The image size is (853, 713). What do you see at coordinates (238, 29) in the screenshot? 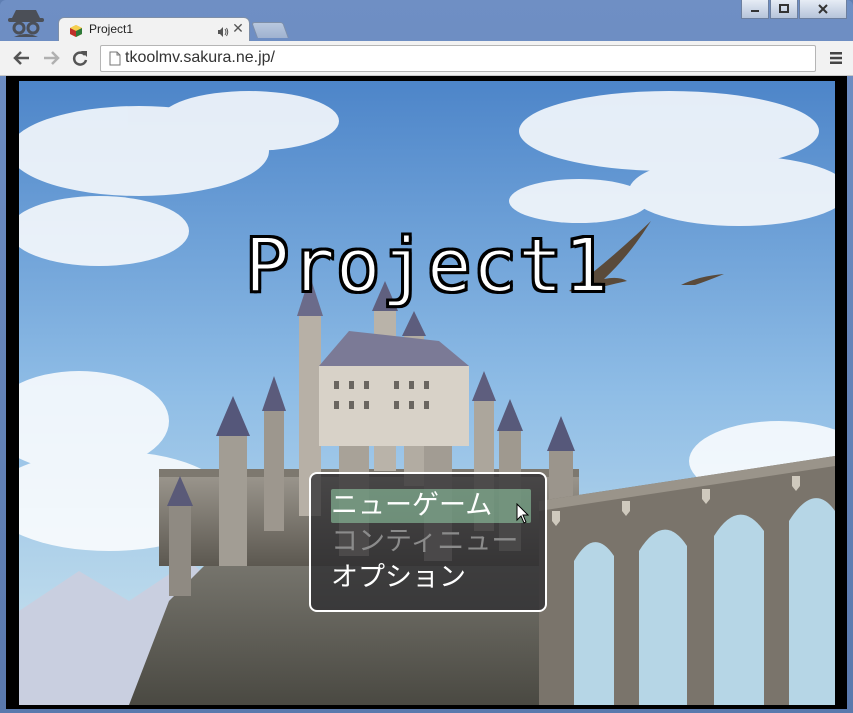
I see `close-tab-icon: ✕` at bounding box center [238, 29].